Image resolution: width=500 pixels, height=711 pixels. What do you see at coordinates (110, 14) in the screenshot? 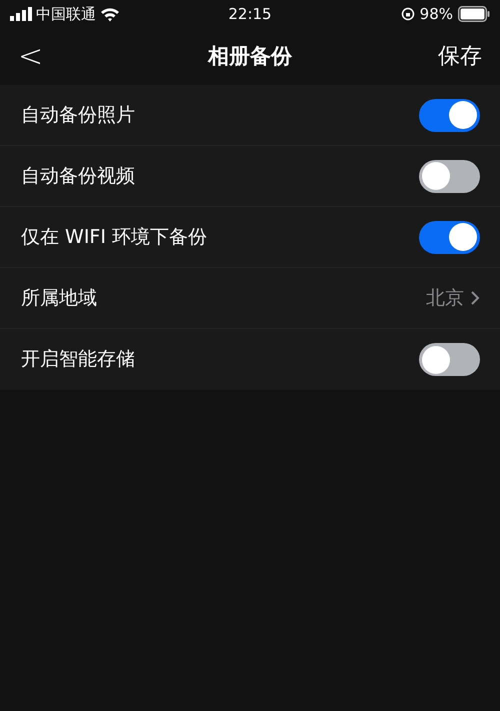
I see `wifi-icon` at bounding box center [110, 14].